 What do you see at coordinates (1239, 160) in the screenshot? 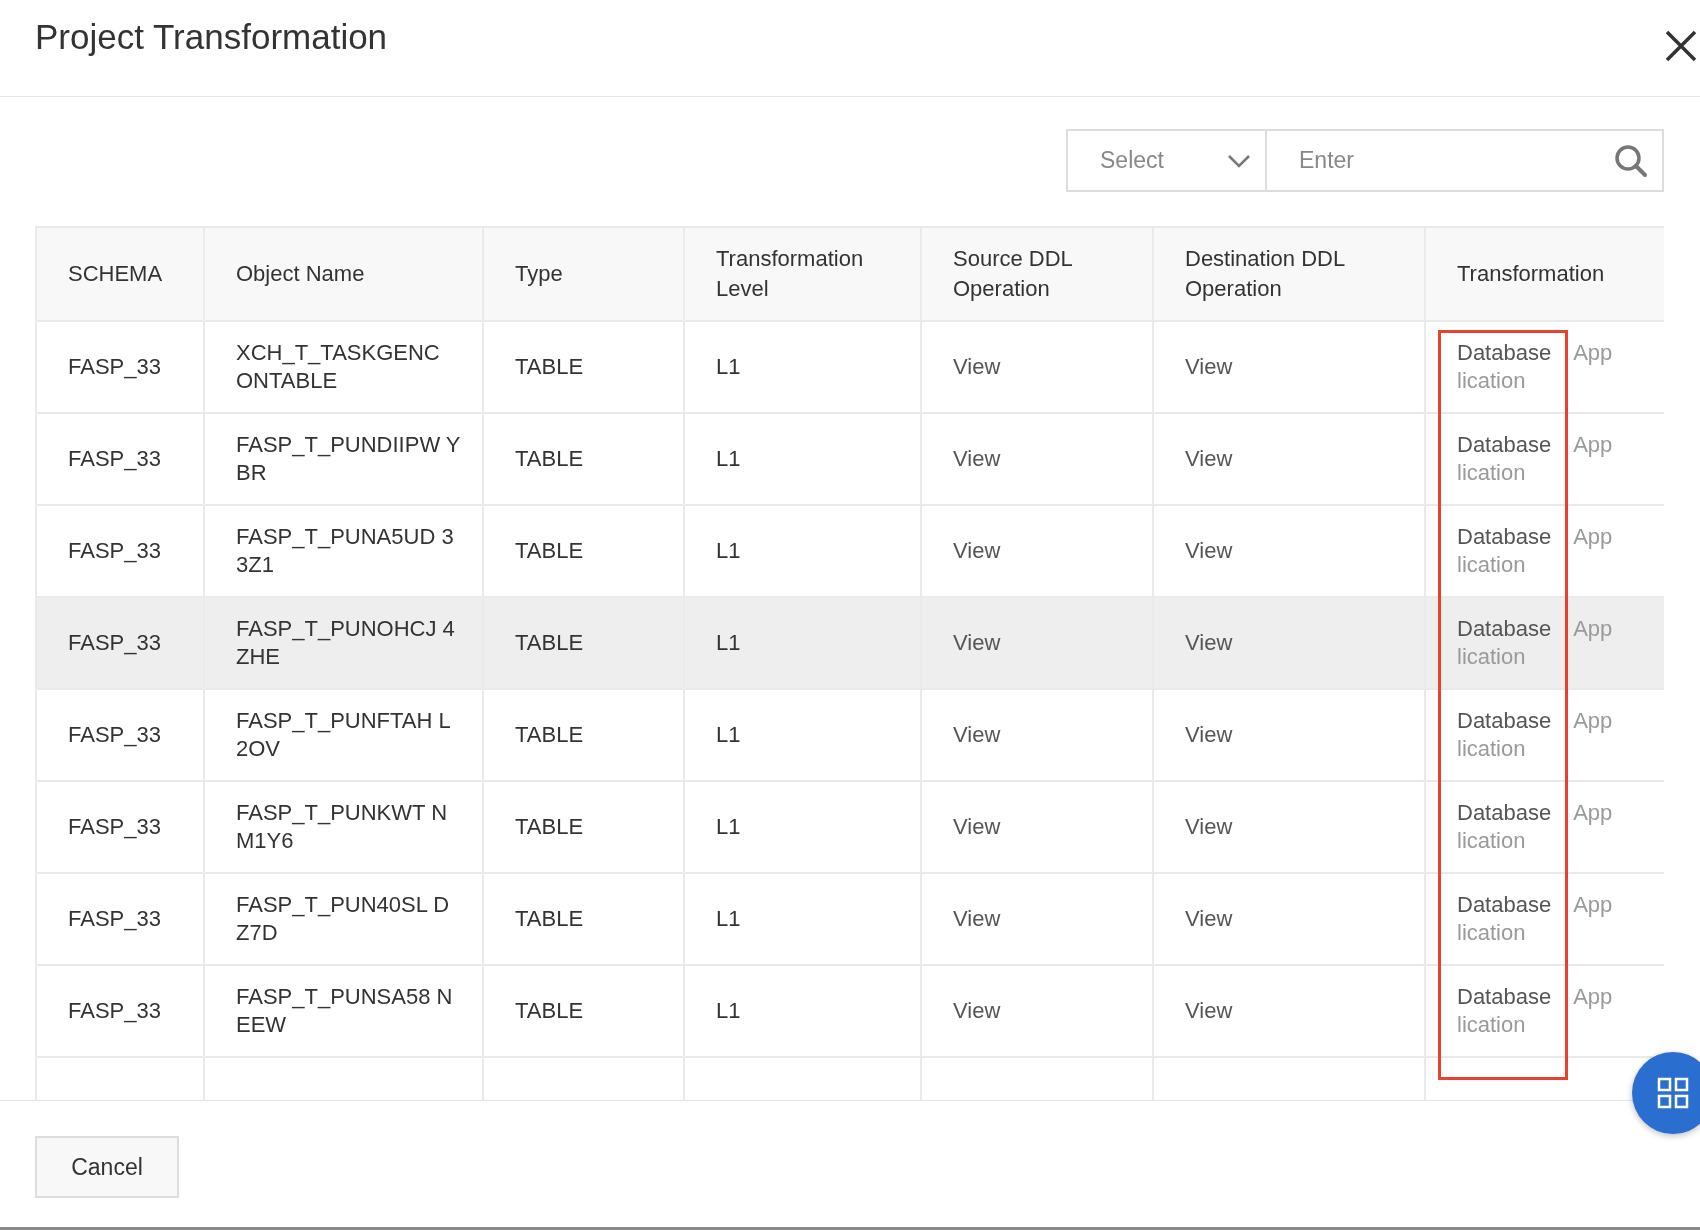
I see `chevron-down-icon` at bounding box center [1239, 160].